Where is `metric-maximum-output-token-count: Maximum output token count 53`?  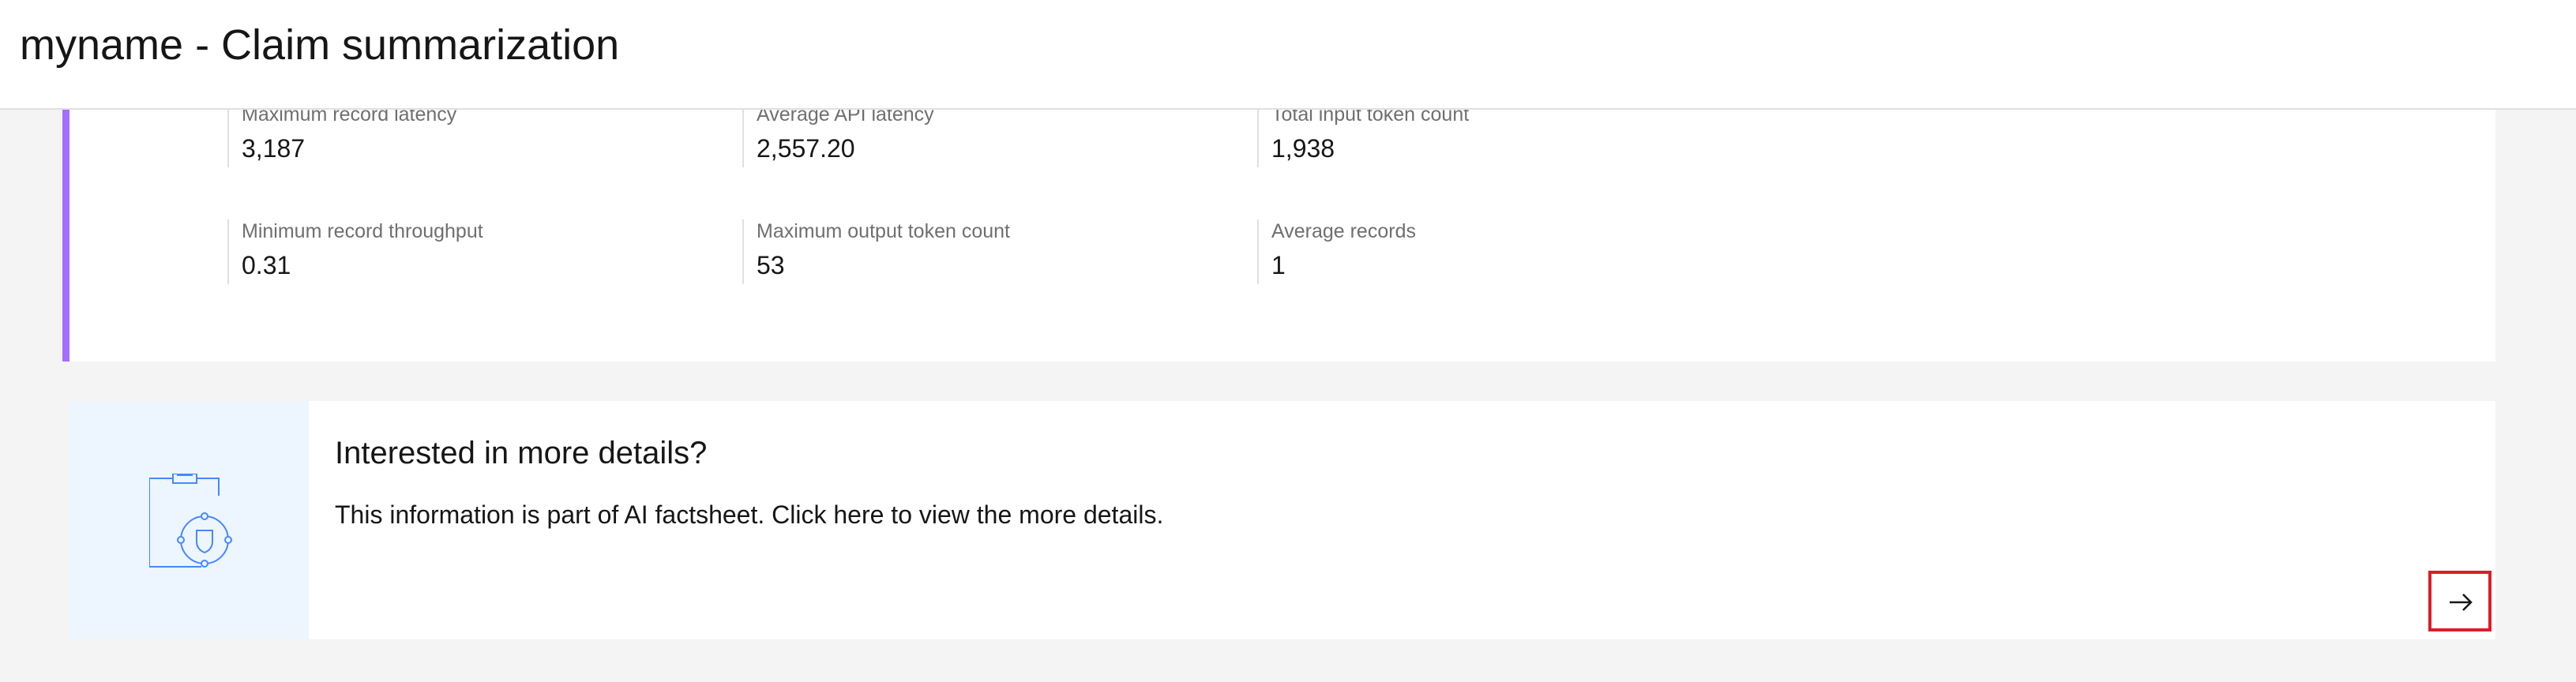
metric-maximum-output-token-count: Maximum output token count 53 is located at coordinates (987, 251).